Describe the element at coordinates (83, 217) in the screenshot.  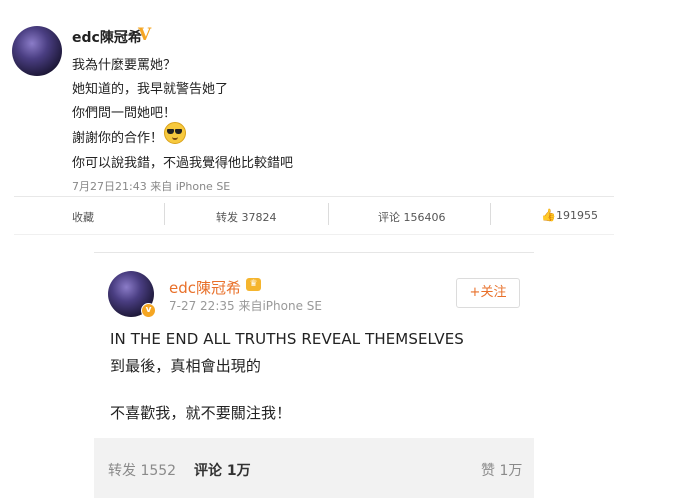
I see `favorite-button: 收藏` at that location.